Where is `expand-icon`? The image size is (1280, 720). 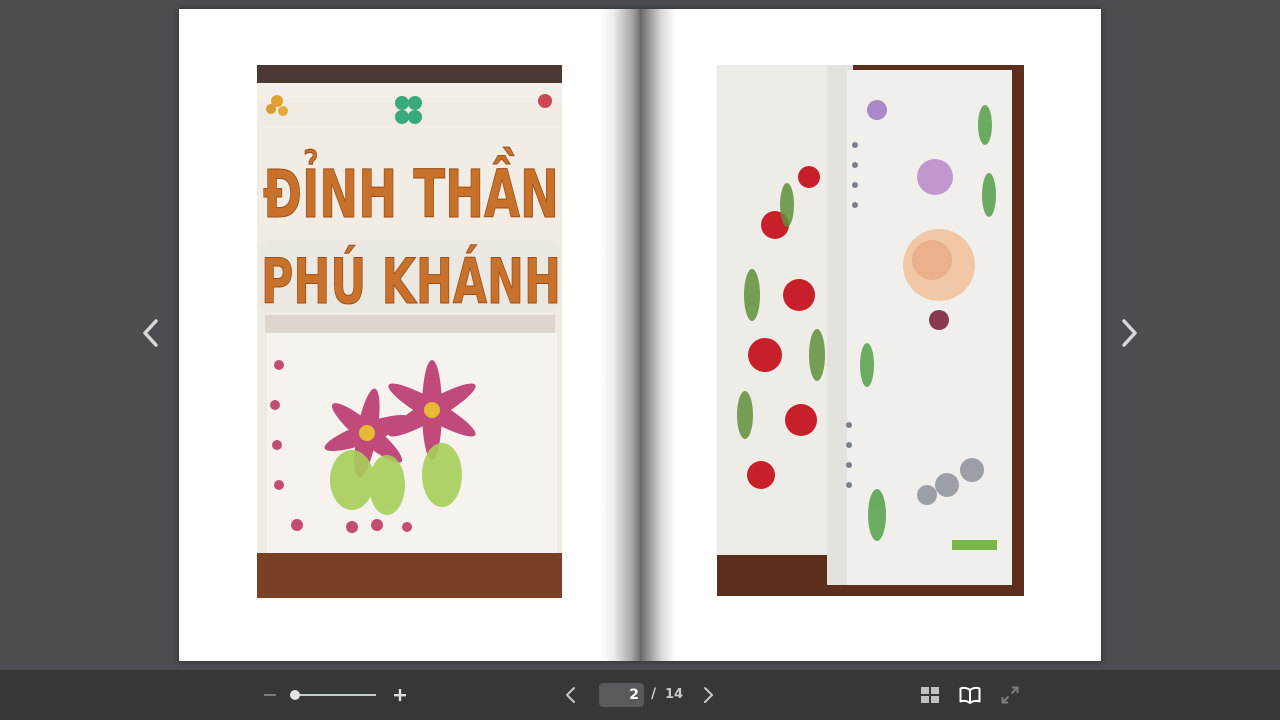 expand-icon is located at coordinates (1010, 695).